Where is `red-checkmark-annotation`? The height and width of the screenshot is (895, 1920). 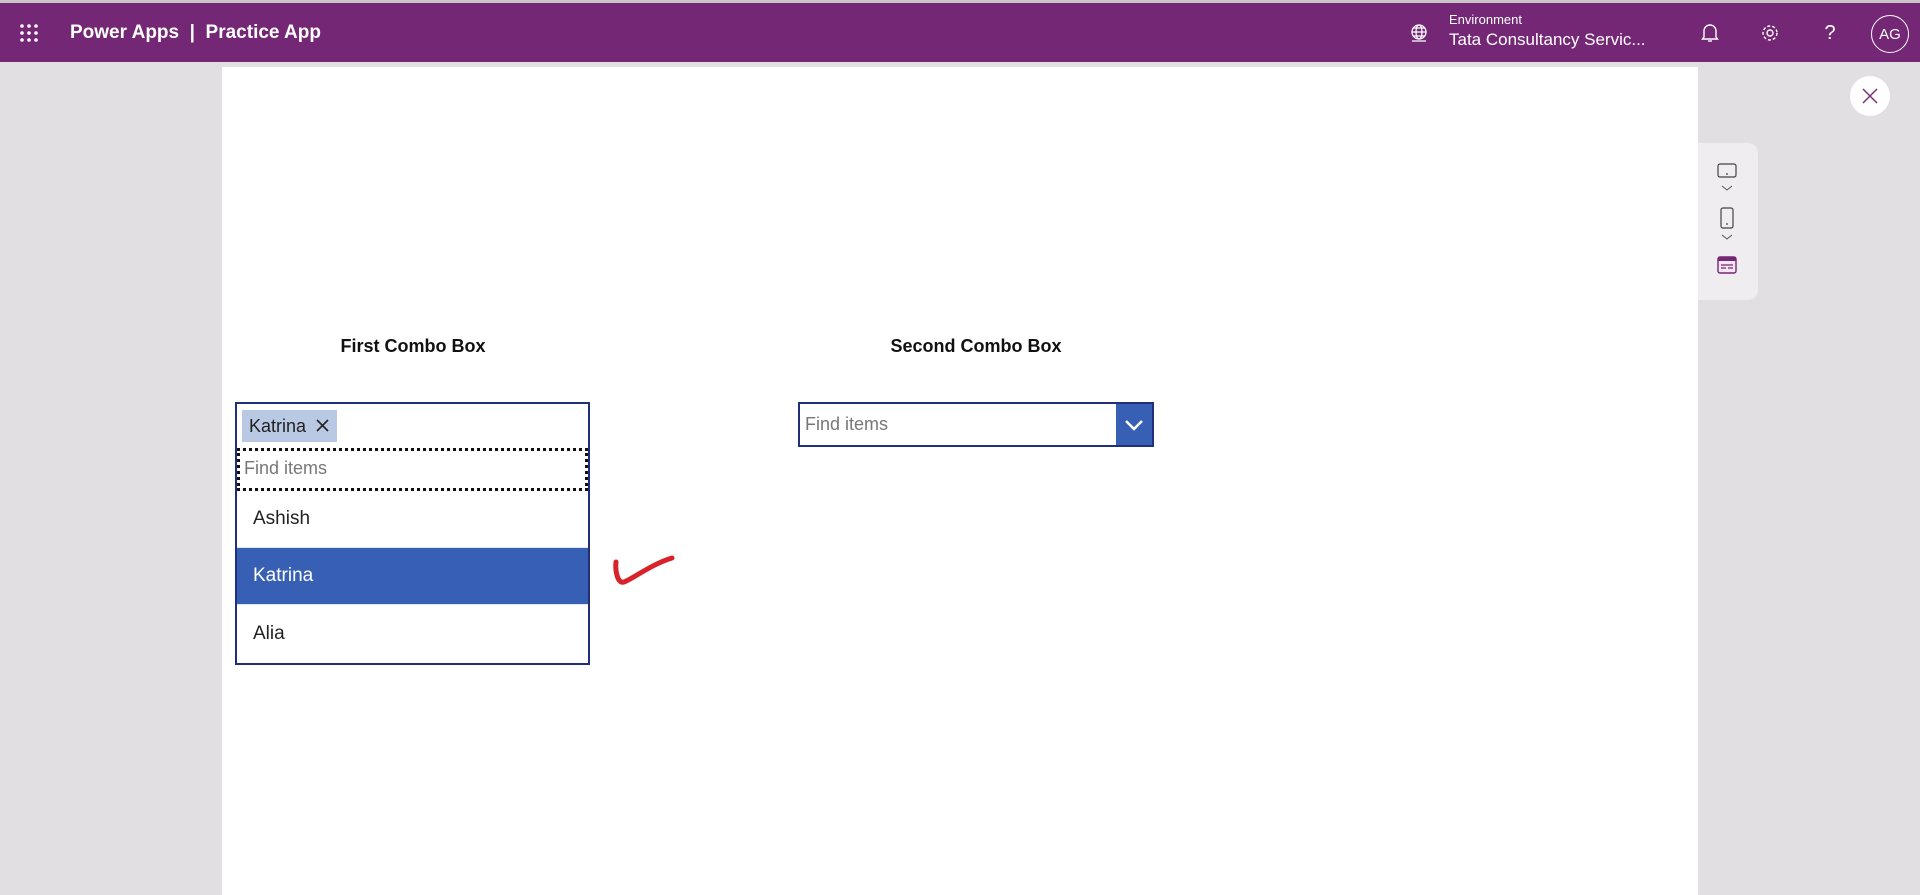
red-checkmark-annotation is located at coordinates (644, 570).